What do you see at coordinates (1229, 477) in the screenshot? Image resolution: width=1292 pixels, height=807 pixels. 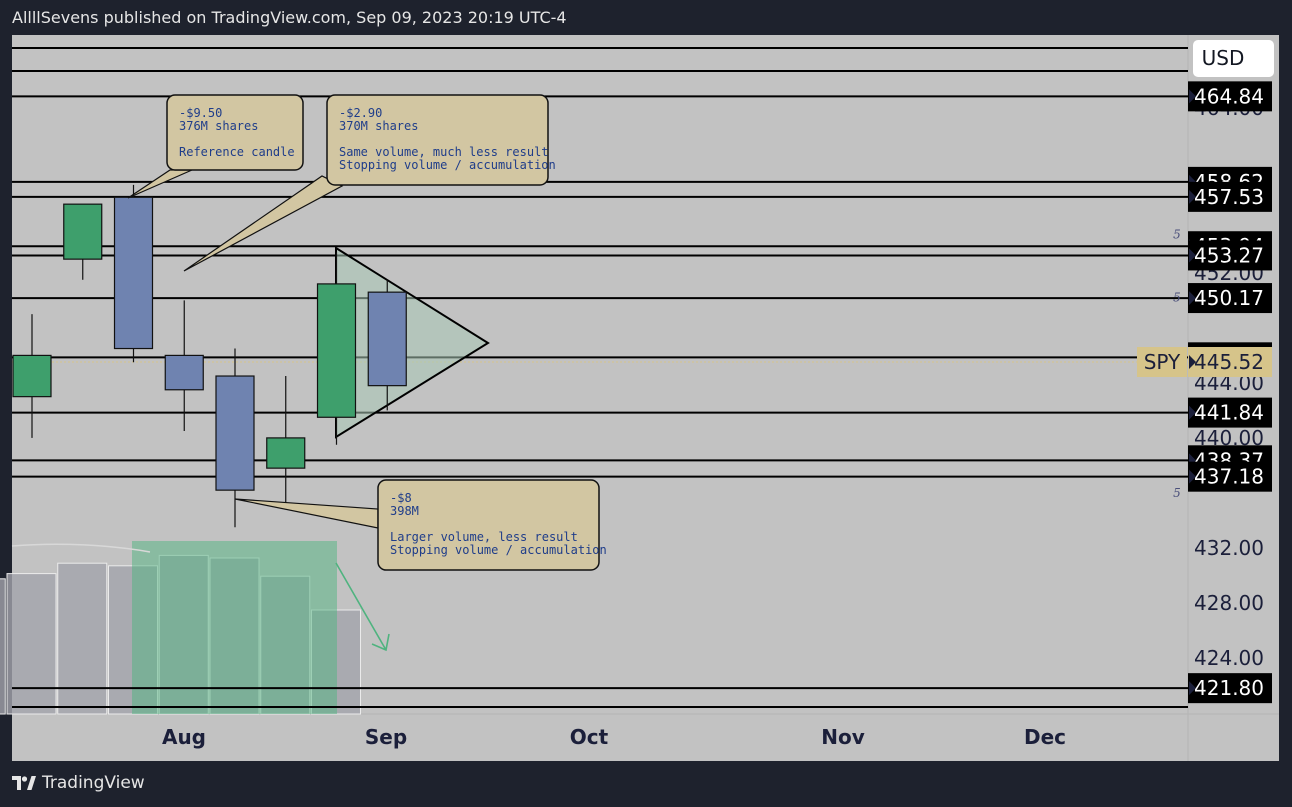 I see `level-label: 437.18` at bounding box center [1229, 477].